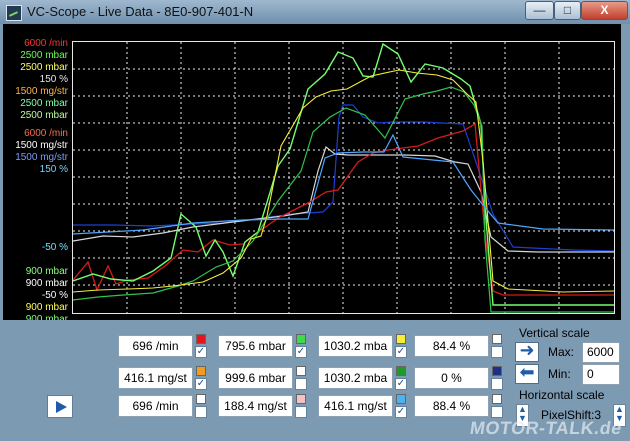 The width and height of the screenshot is (630, 441). Describe the element at coordinates (546, 428) in the screenshot. I see `motor-talk-watermark: MOTOR-TALK.de` at that location.